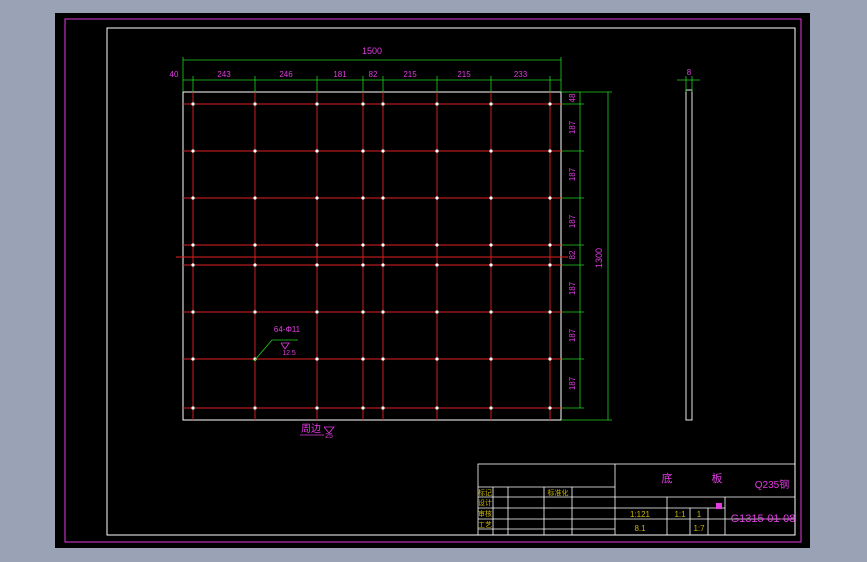 The image size is (867, 562). I want to click on dim-overall-width: 1500, so click(372, 51).